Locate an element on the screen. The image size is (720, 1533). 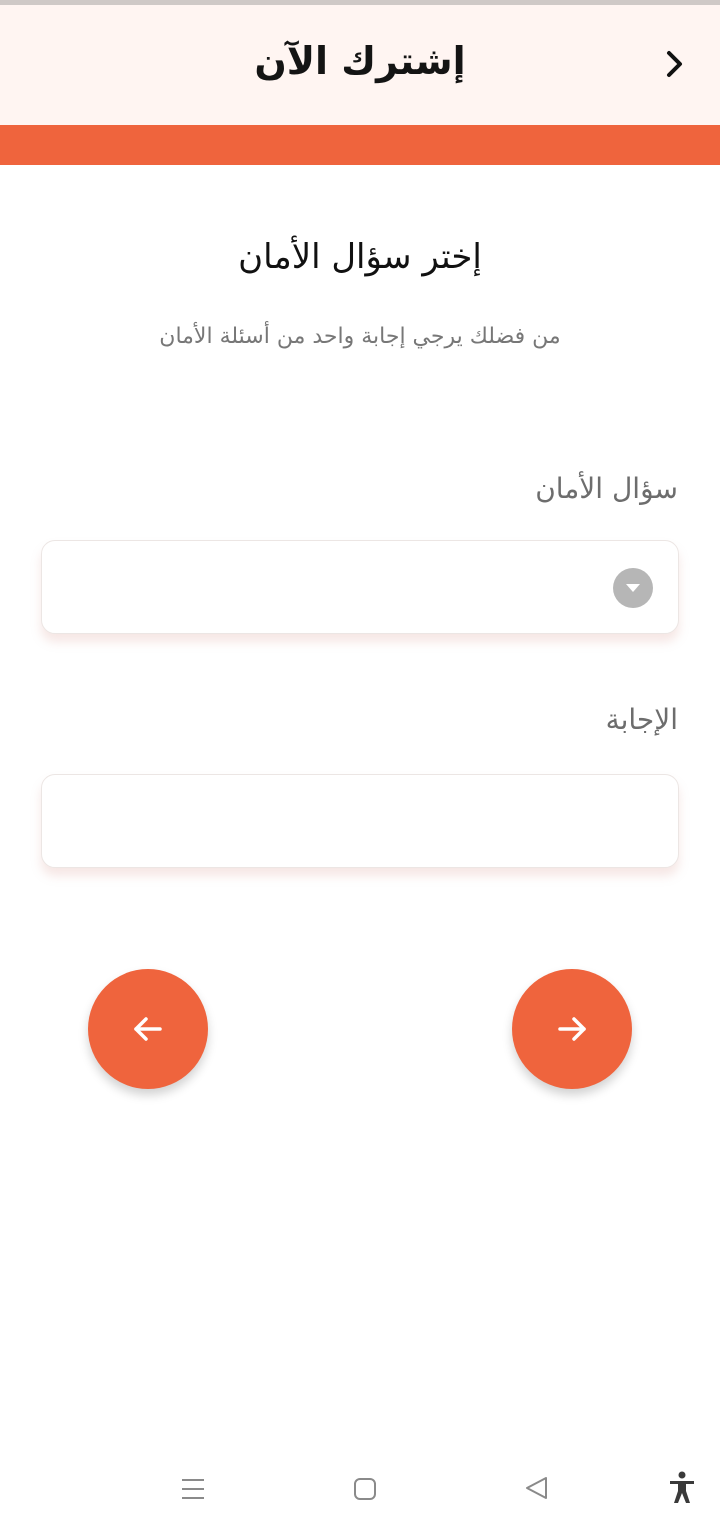
security-question-dropdown is located at coordinates (360, 587).